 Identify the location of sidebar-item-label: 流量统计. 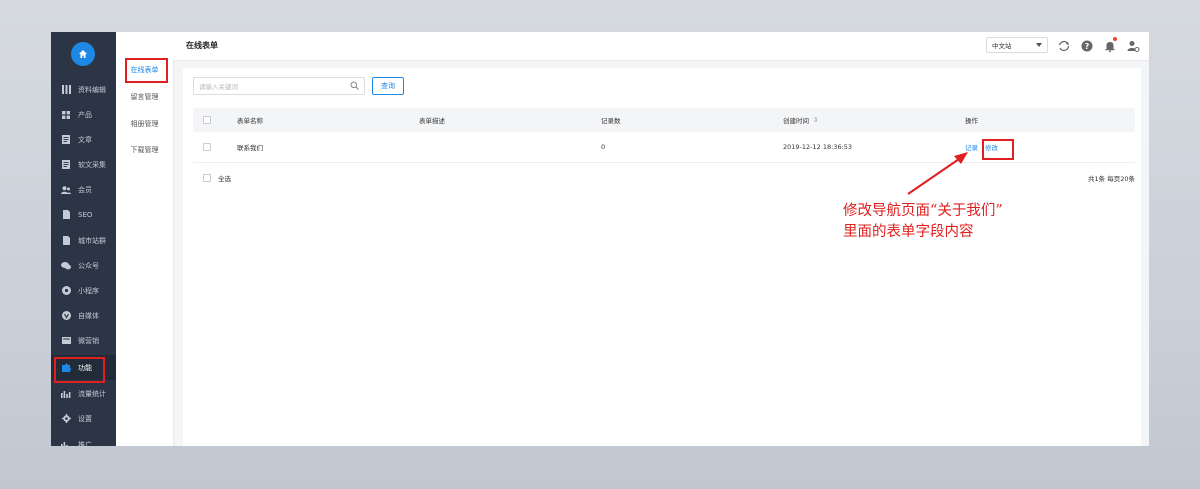
(92, 393).